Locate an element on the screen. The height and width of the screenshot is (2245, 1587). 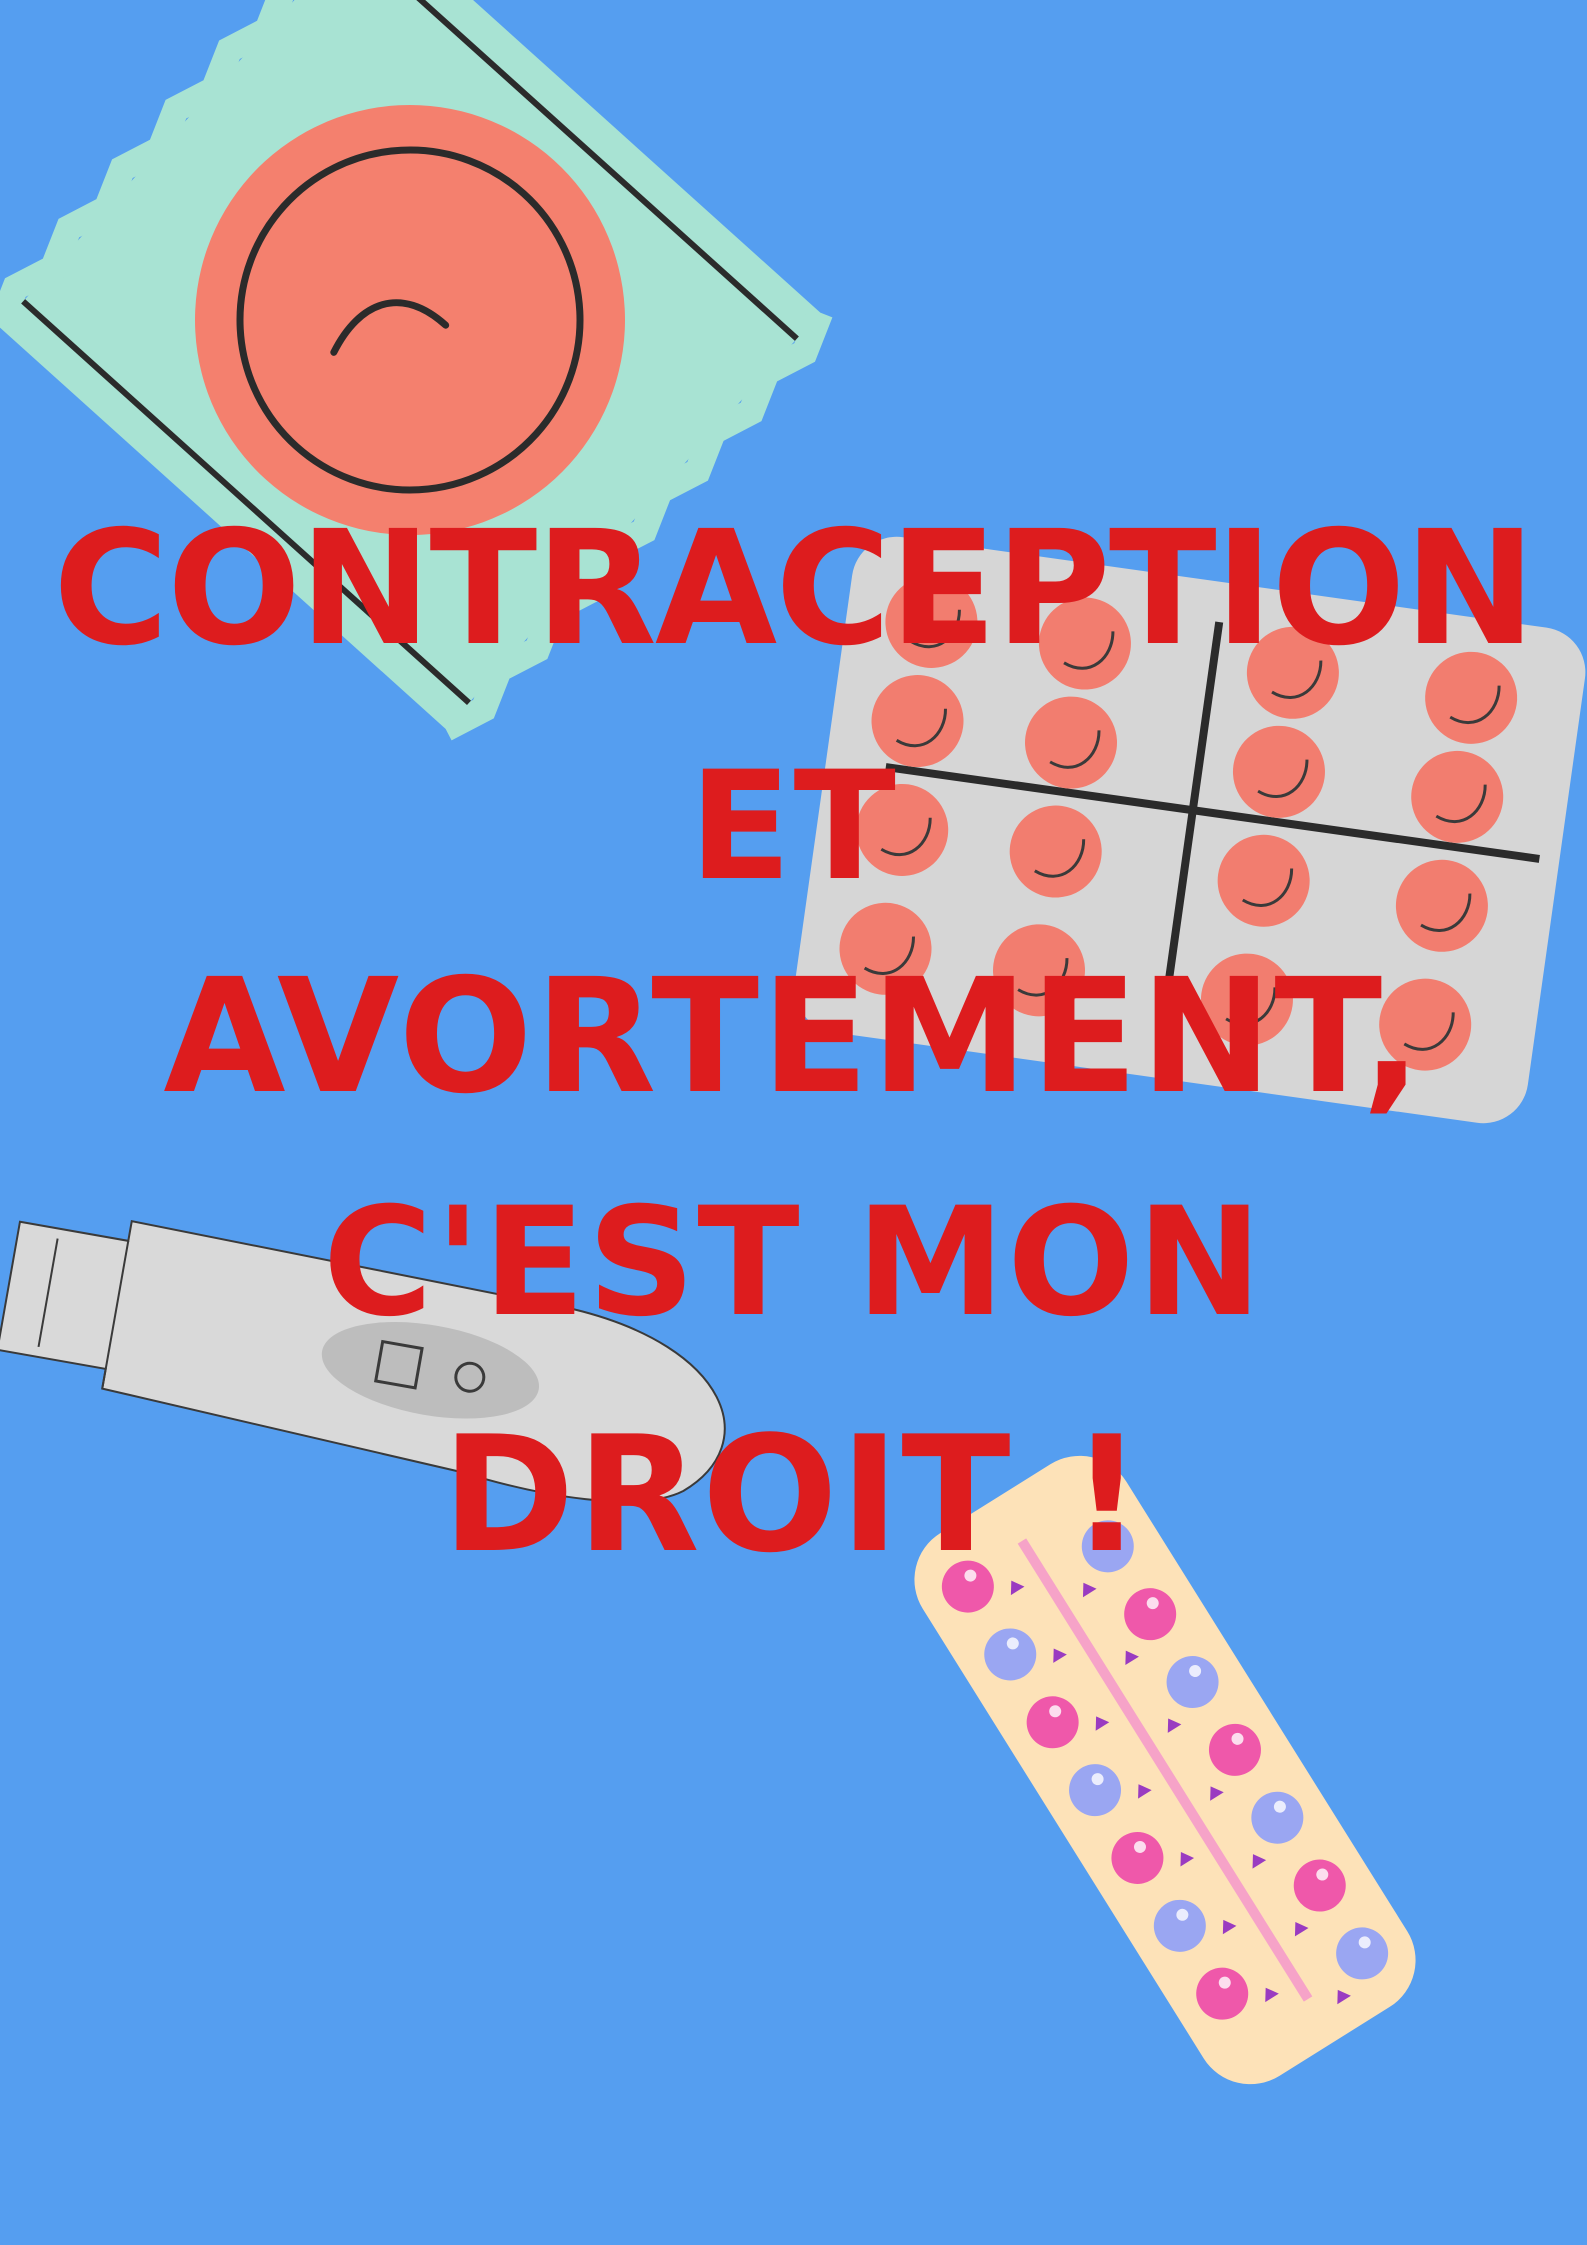
headline-line-1: CONTRACEPTION is located at coordinates (794, 589).